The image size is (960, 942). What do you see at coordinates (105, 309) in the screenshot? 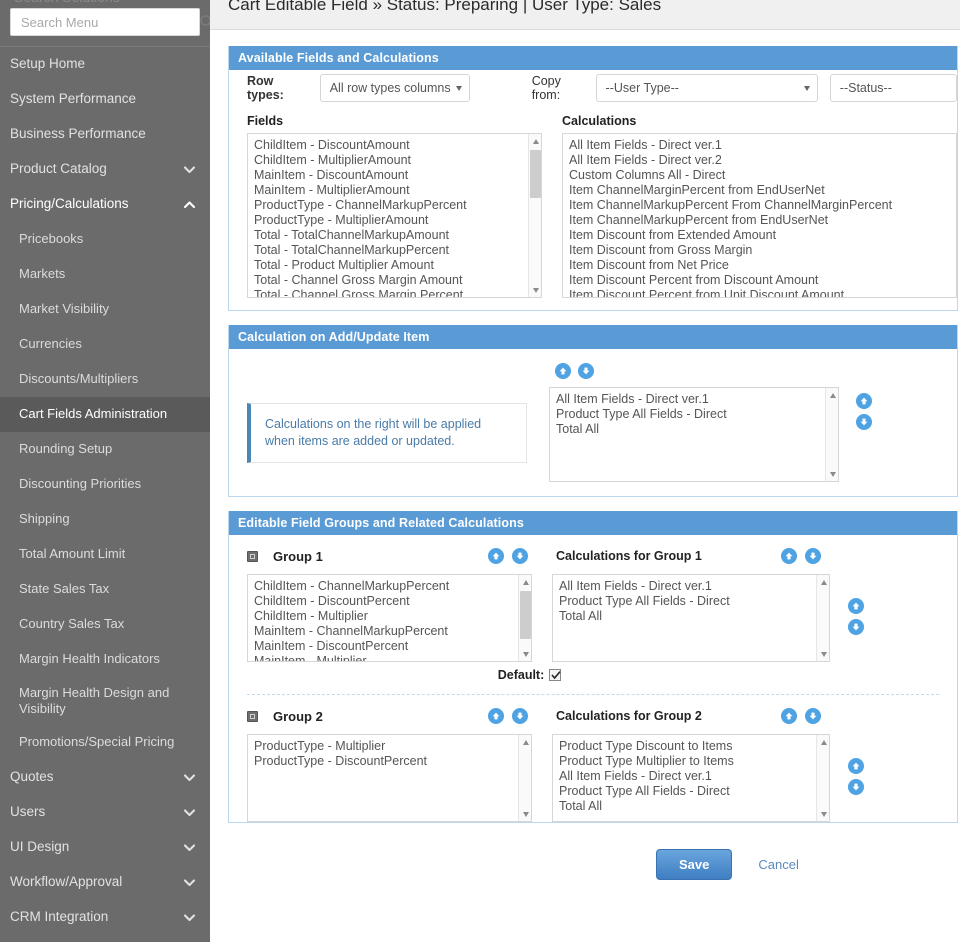
I see `sidebar-item-market-visibility: Market Visibility` at bounding box center [105, 309].